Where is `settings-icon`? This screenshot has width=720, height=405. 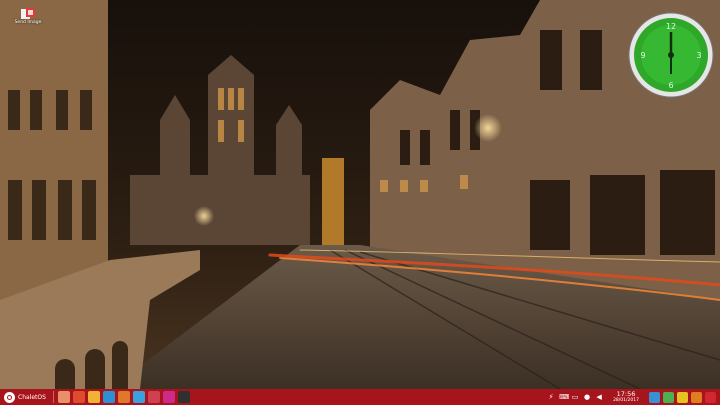 settings-icon is located at coordinates (169, 397).